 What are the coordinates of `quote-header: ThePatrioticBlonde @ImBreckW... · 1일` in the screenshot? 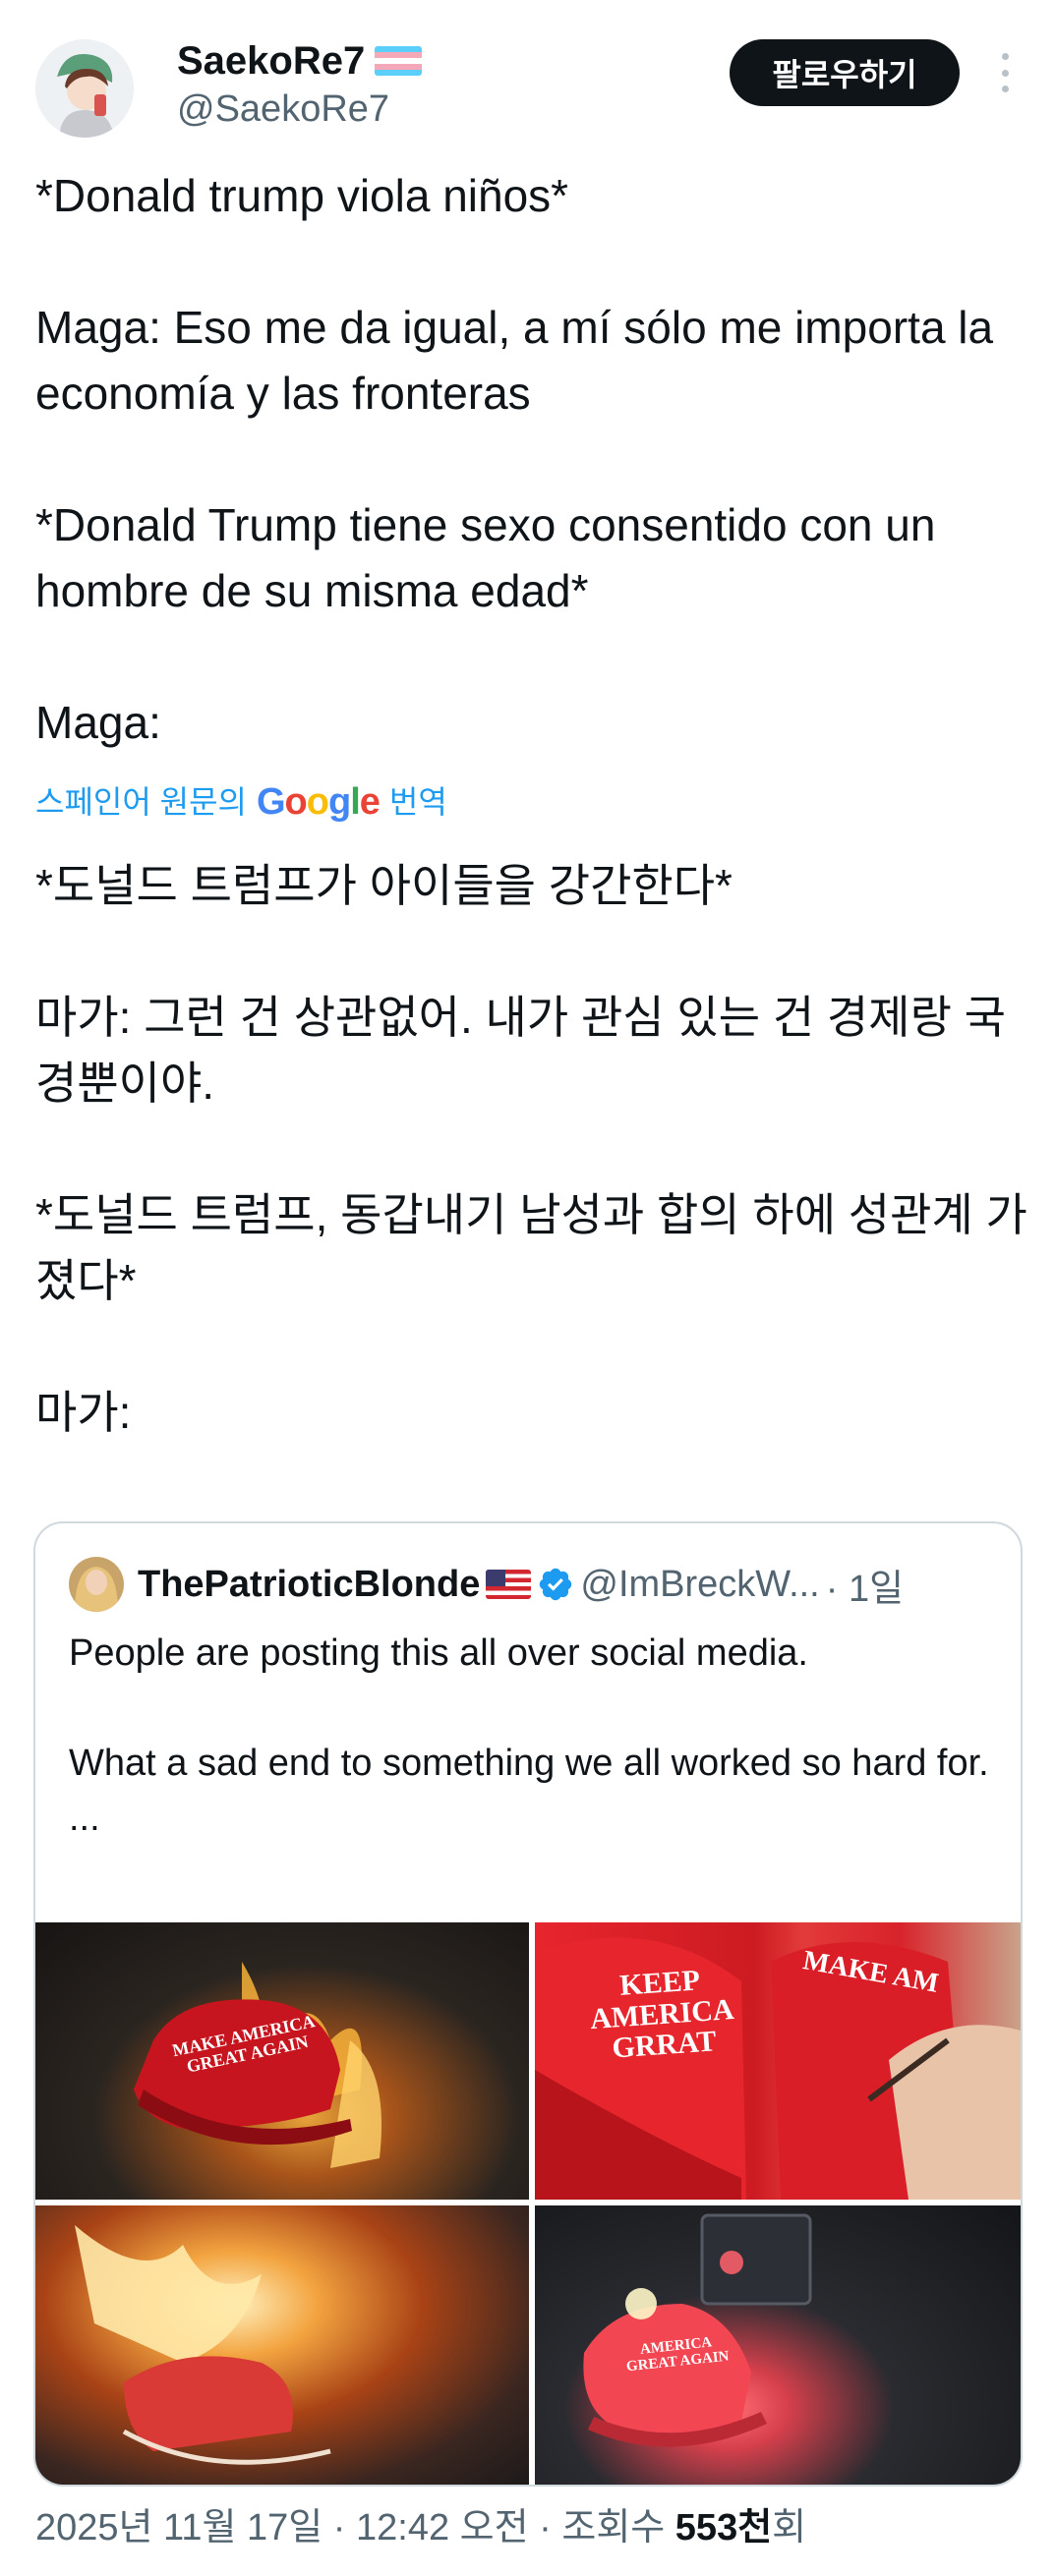 It's located at (521, 1584).